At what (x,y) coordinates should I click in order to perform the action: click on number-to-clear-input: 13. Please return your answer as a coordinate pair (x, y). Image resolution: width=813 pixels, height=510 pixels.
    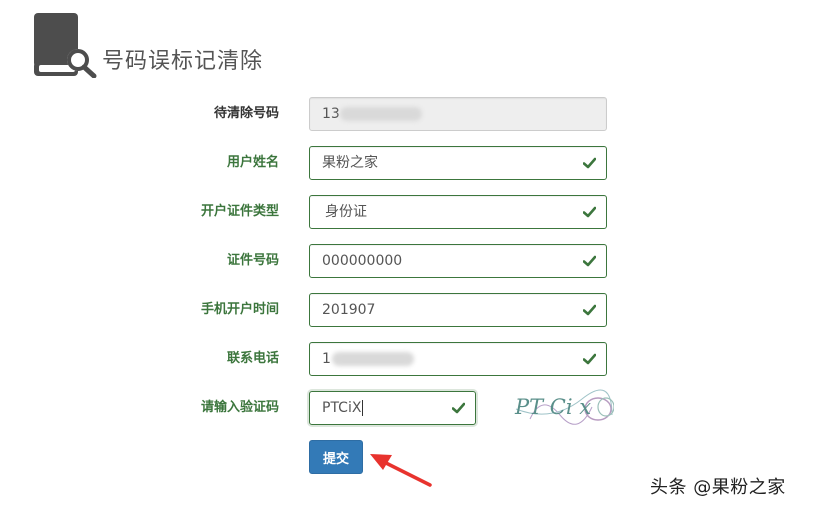
    Looking at the image, I should click on (458, 114).